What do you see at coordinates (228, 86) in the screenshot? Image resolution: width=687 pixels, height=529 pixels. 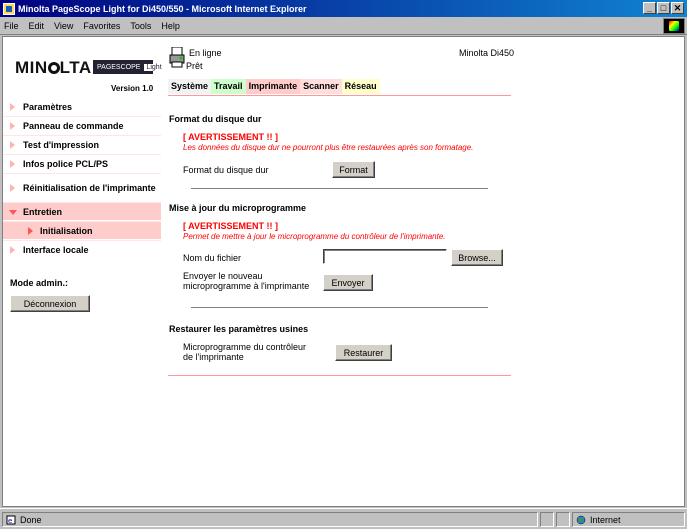 I see `tab-travail: Travail` at bounding box center [228, 86].